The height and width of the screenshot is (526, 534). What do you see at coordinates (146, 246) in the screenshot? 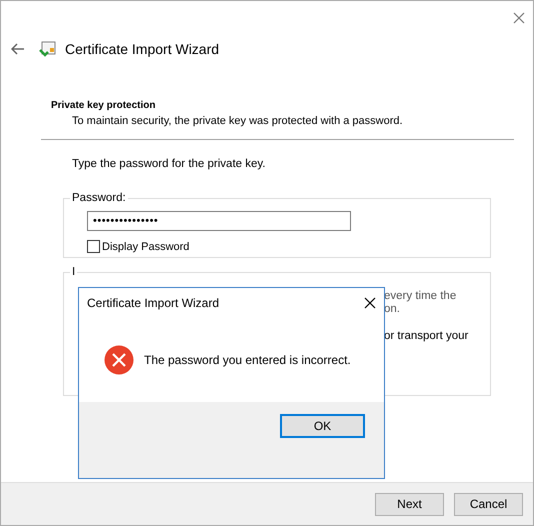
I see `checkbox-label: Display Password` at bounding box center [146, 246].